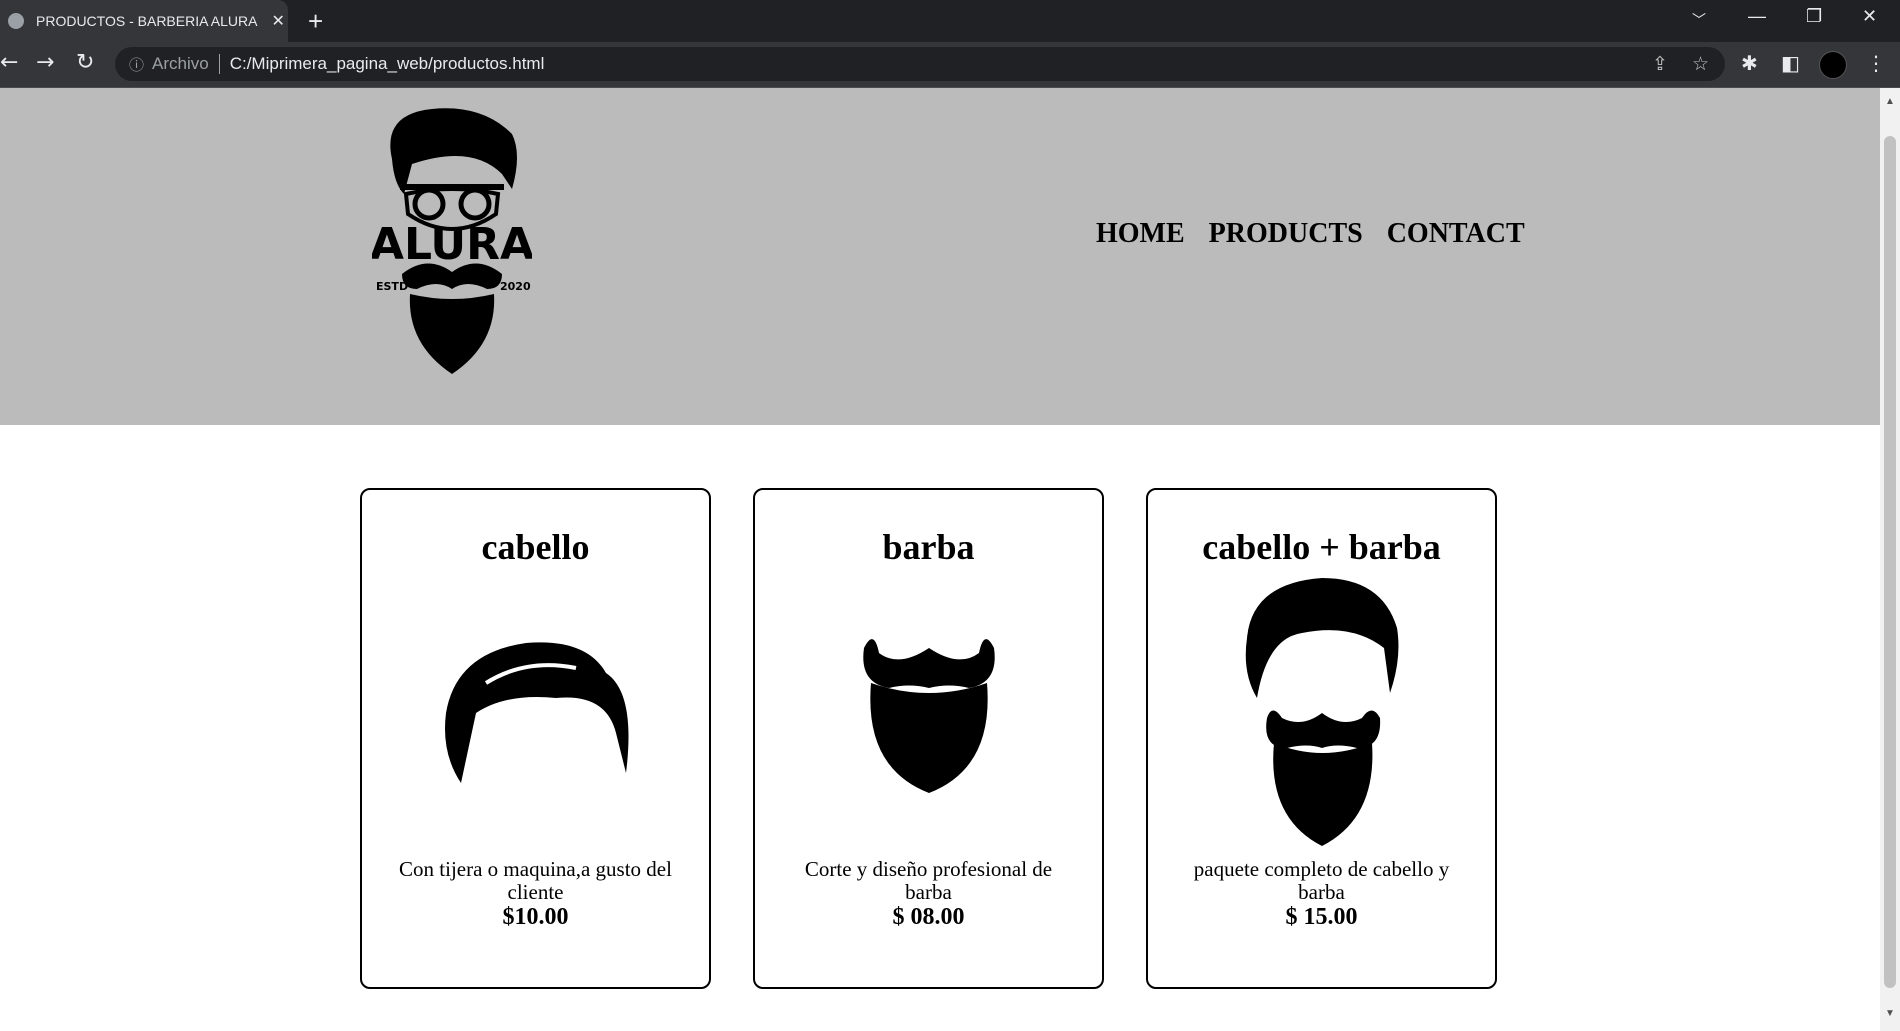 Image resolution: width=1900 pixels, height=1031 pixels. I want to click on beard-icon, so click(928, 716).